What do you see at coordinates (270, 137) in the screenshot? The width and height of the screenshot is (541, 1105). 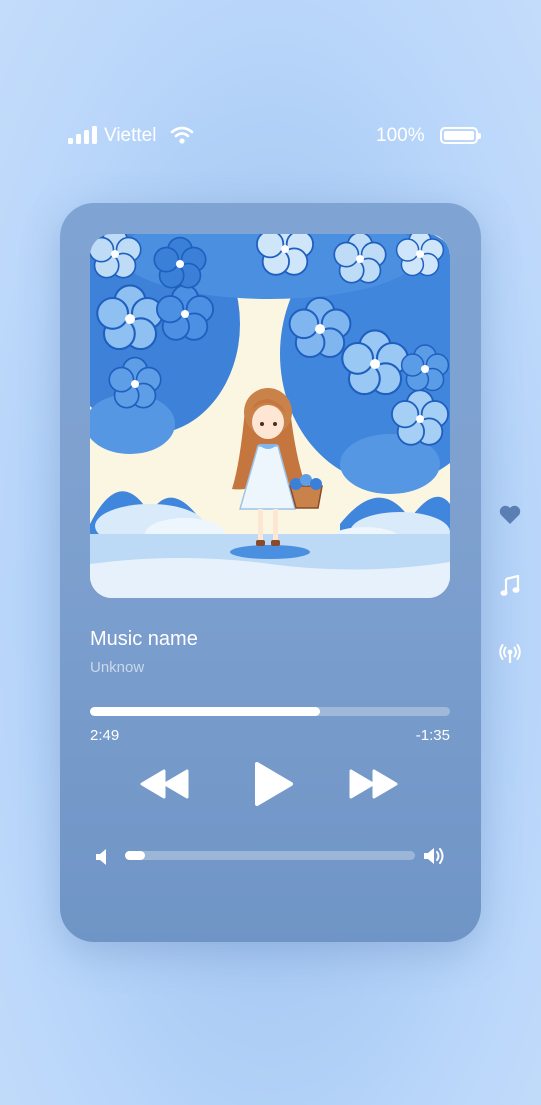 I see `status-bar: Viettel 100%` at bounding box center [270, 137].